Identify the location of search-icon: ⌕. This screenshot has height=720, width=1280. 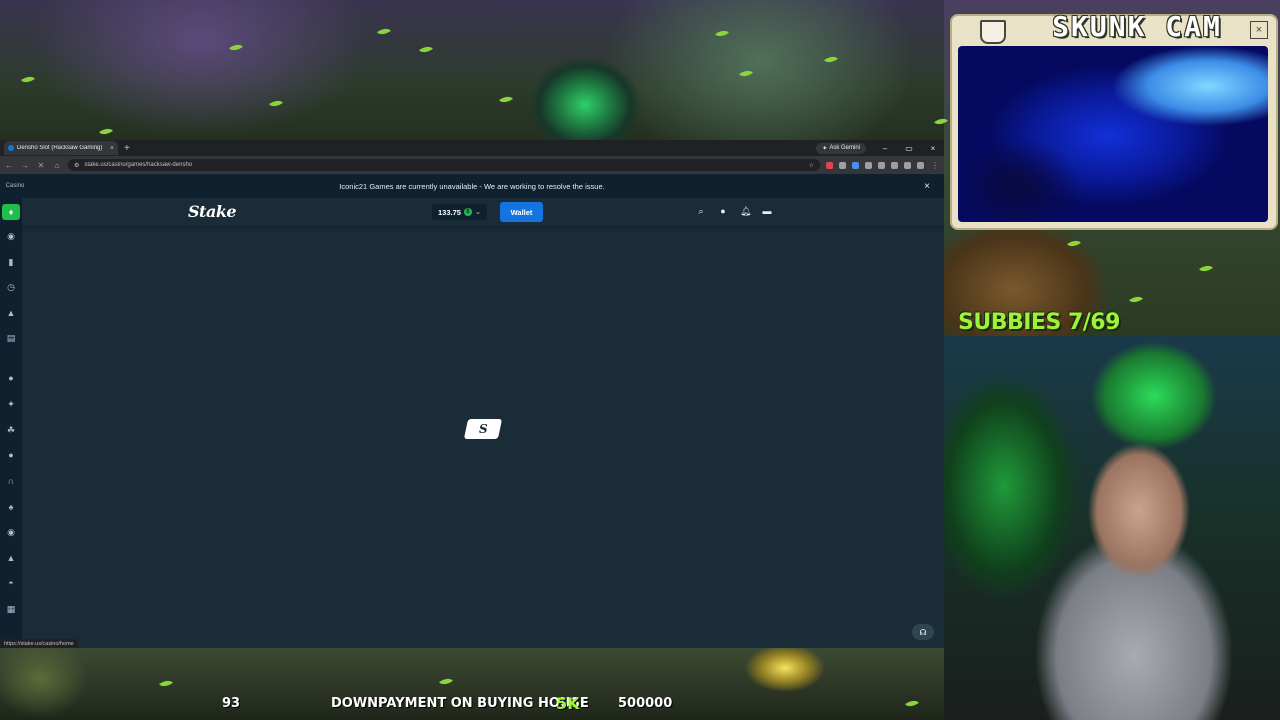
(701, 211).